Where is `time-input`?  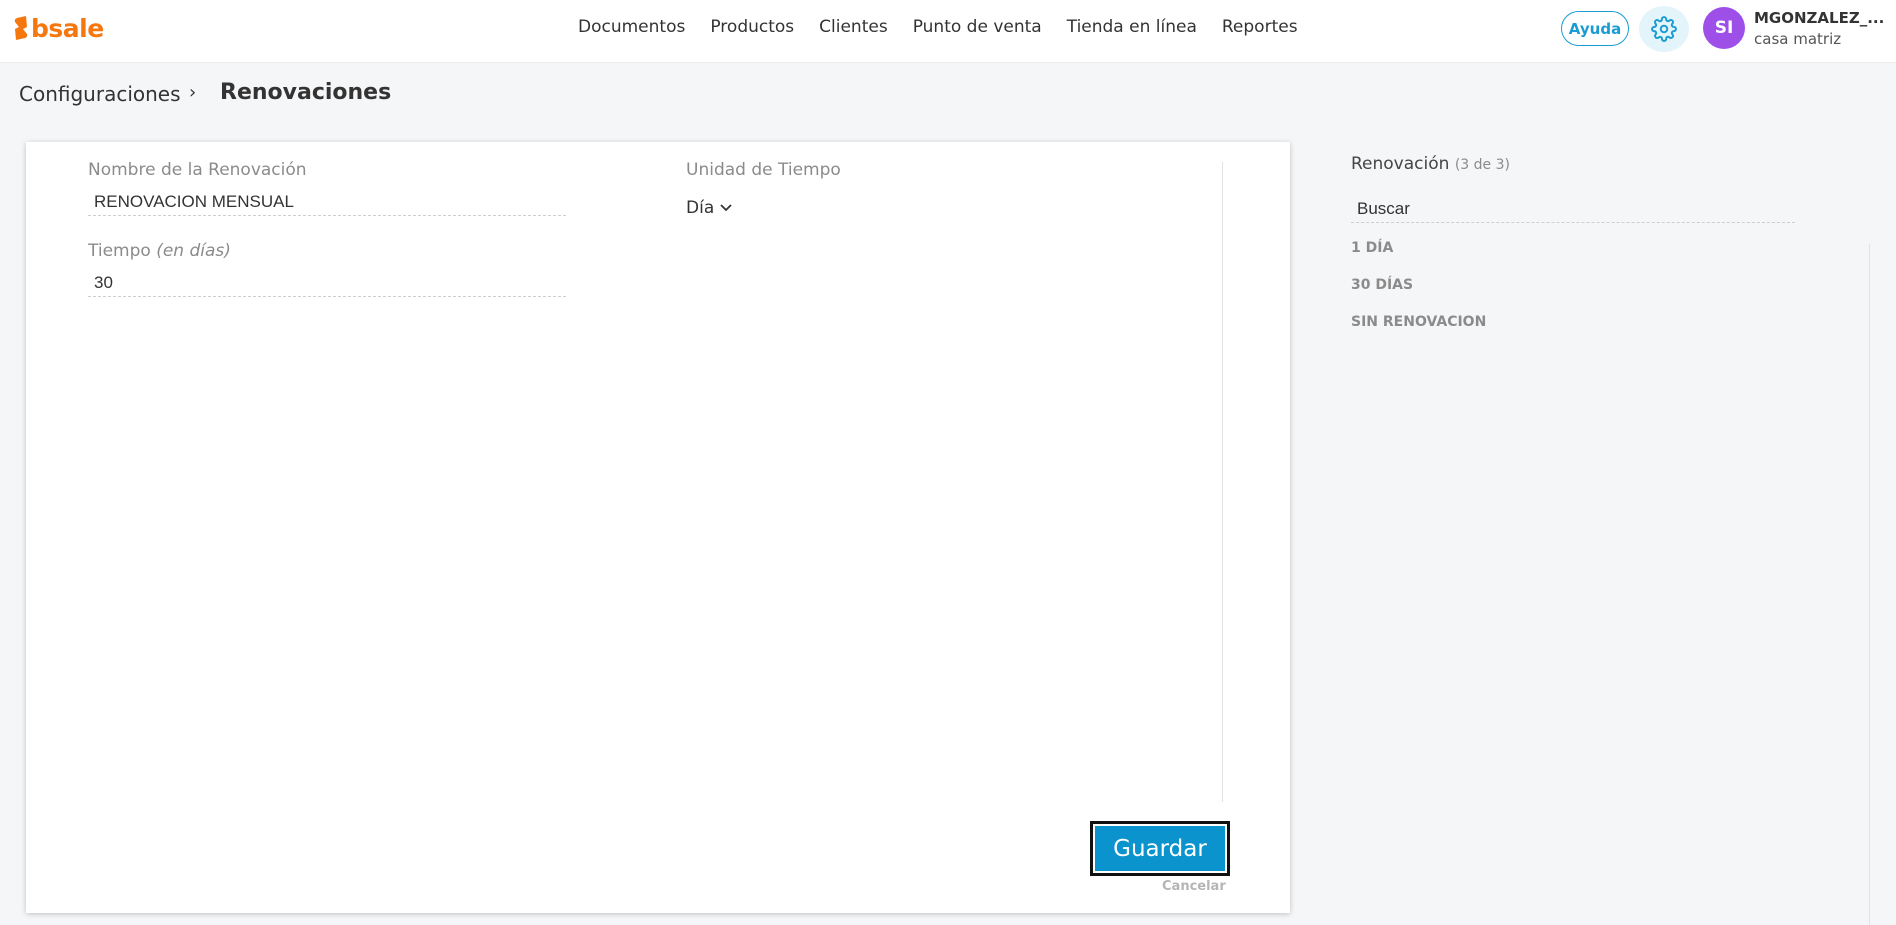 time-input is located at coordinates (327, 283).